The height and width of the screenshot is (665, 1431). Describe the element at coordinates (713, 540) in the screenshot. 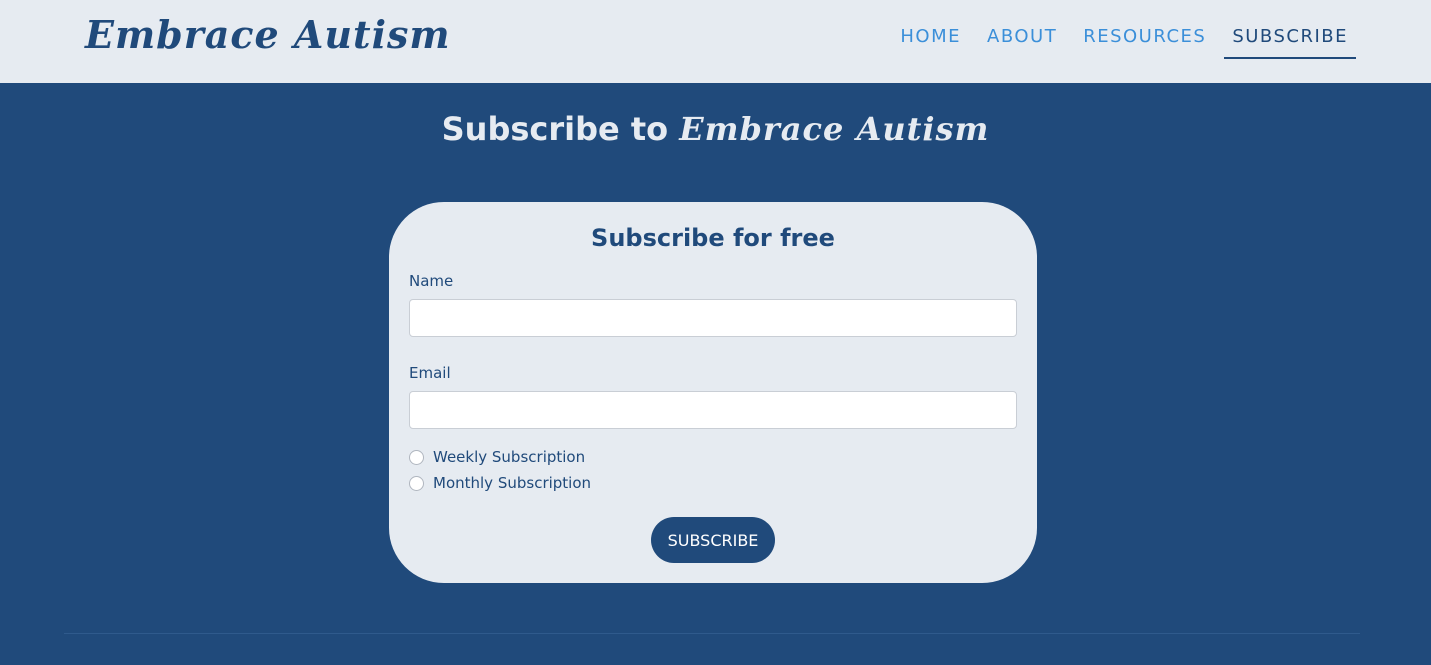

I see `subscribe-button: SUBSCRIBE` at that location.